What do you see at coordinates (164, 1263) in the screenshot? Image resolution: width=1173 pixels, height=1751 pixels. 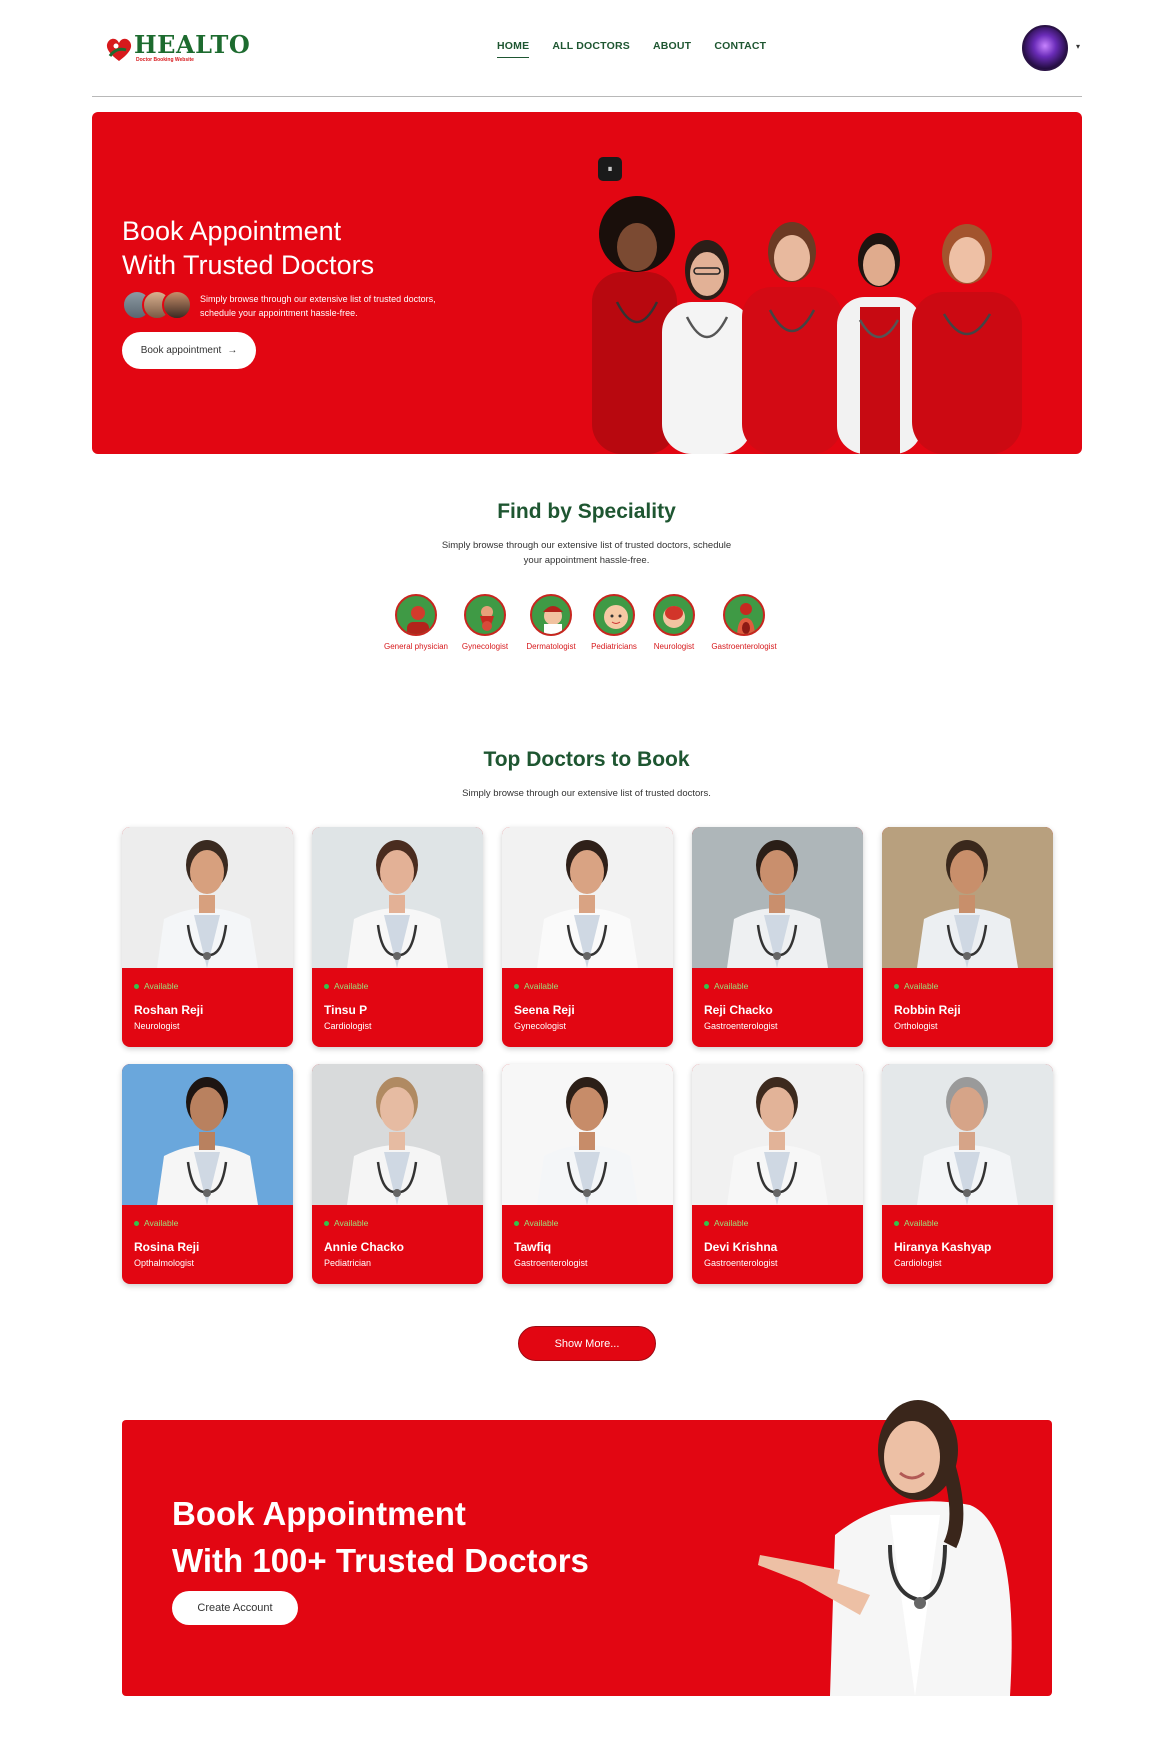 I see `doctor-speciality: Opthalmologist` at bounding box center [164, 1263].